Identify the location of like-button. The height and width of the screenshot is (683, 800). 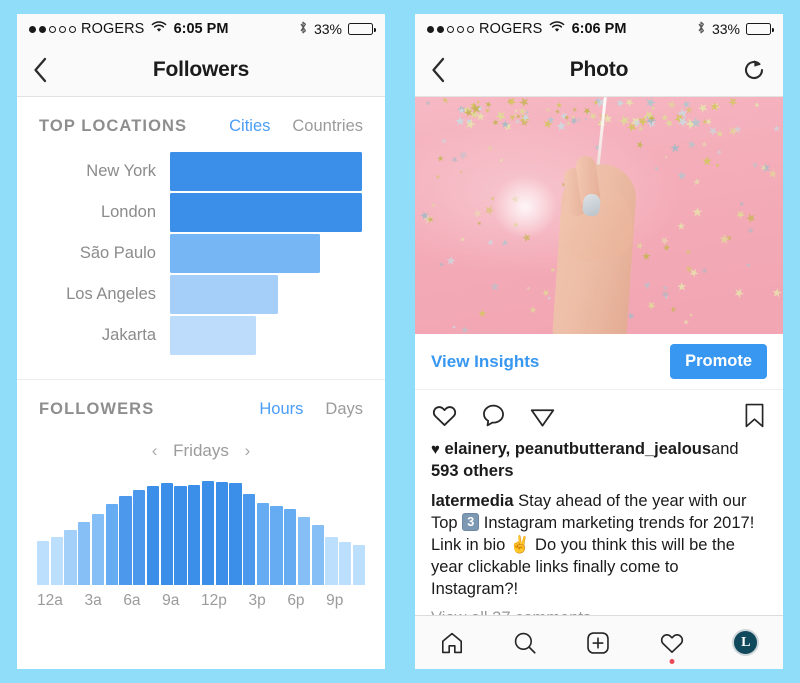
(444, 415).